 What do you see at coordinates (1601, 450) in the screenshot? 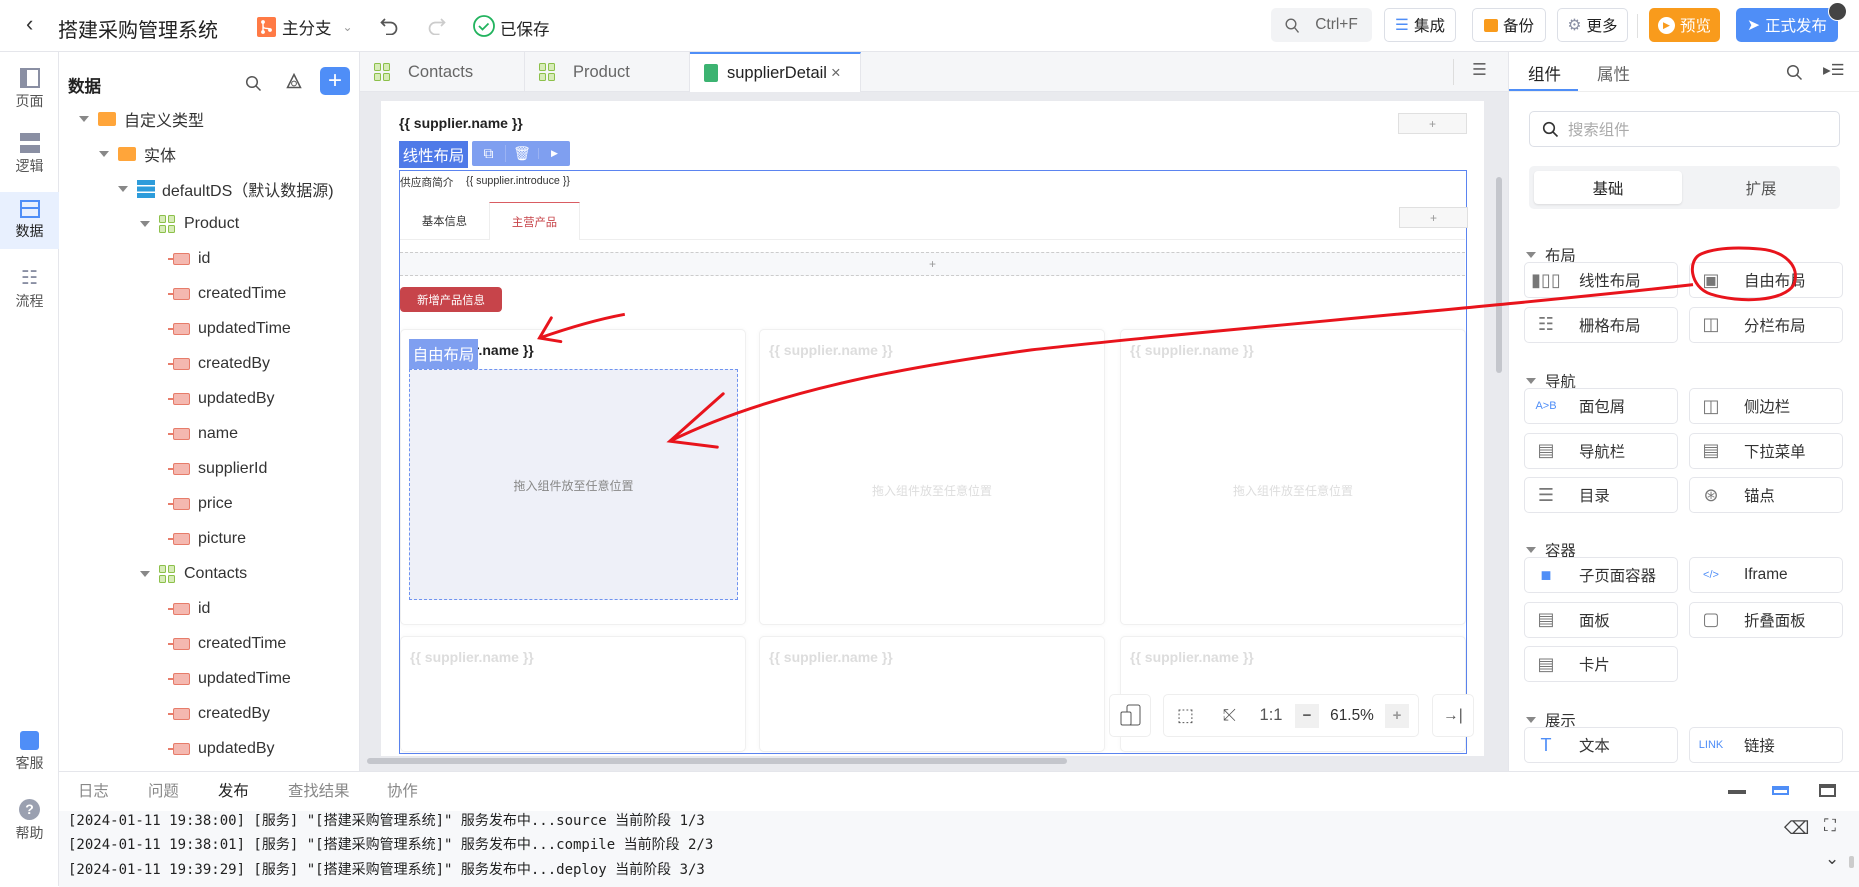
I see `component-navbar: ▤ 导航栏` at bounding box center [1601, 450].